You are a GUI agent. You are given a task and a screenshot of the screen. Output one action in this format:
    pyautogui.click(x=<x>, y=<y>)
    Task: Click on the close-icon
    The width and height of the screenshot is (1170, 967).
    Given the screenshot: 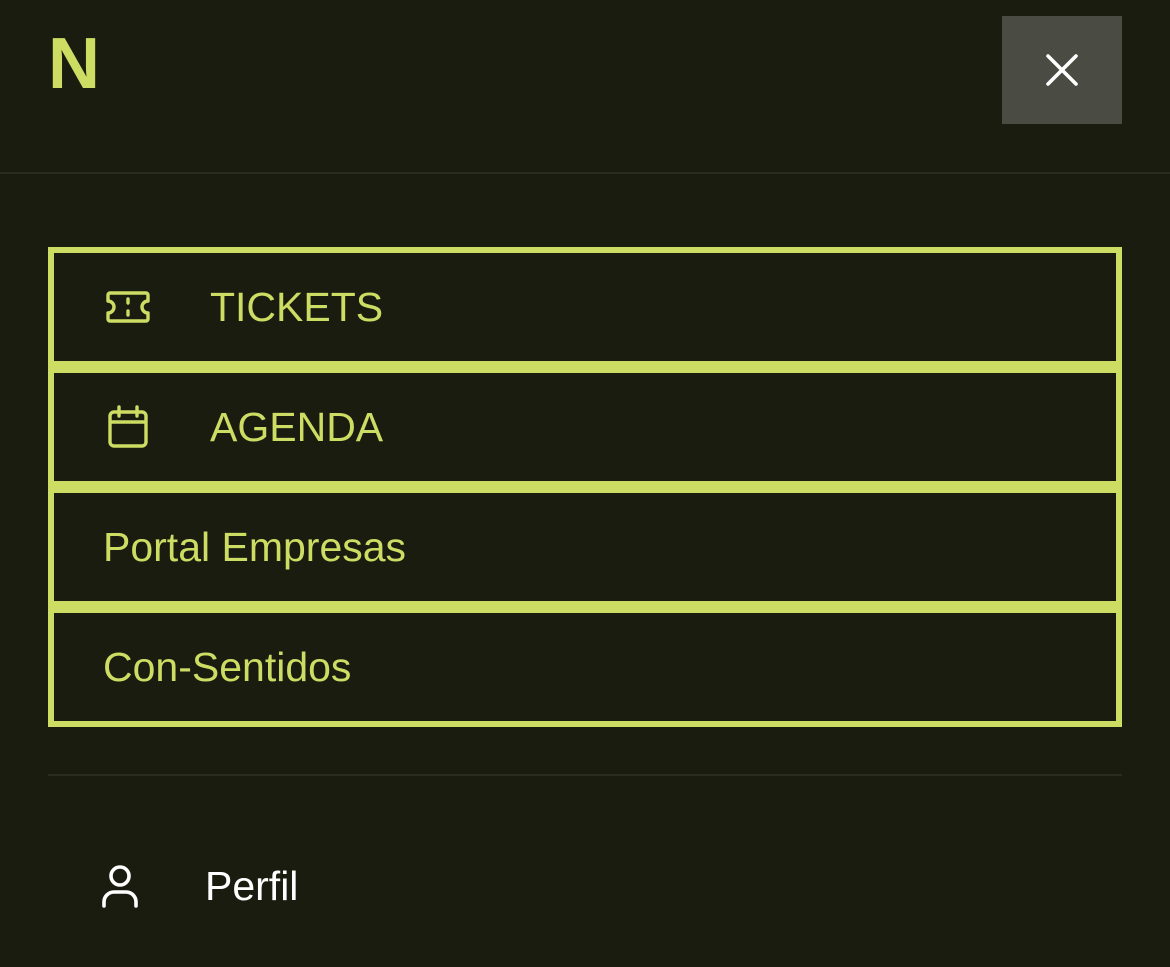 What is the action you would take?
    pyautogui.click(x=1062, y=70)
    